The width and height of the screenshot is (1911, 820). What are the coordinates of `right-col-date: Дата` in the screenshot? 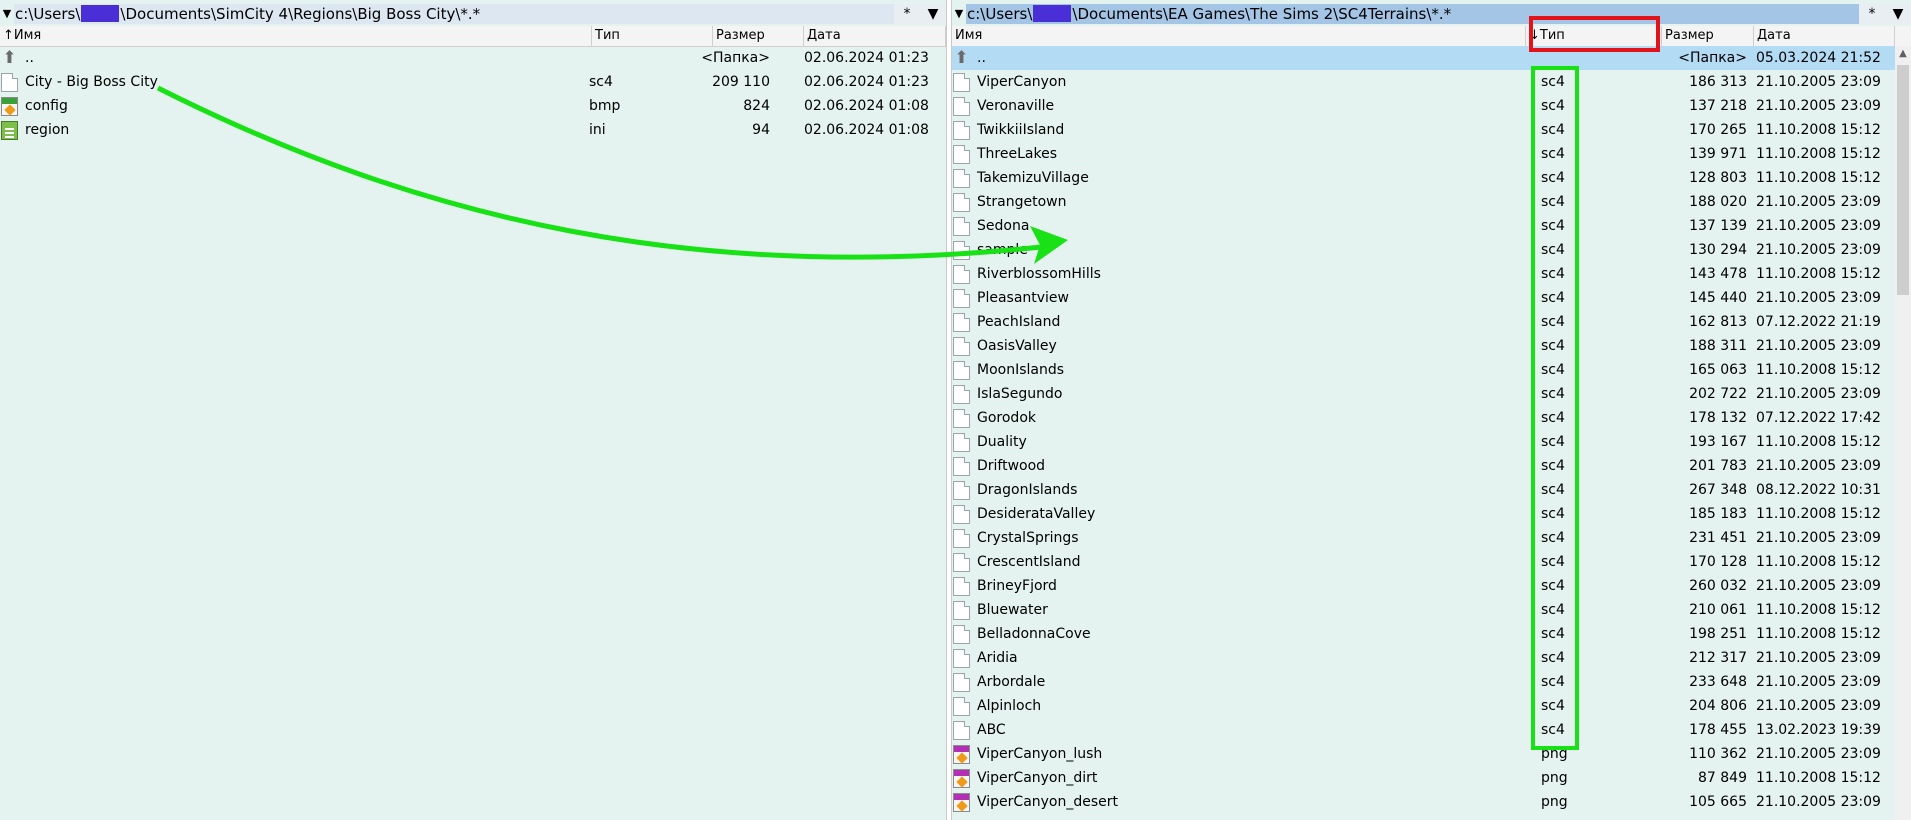 It's located at (1824, 36).